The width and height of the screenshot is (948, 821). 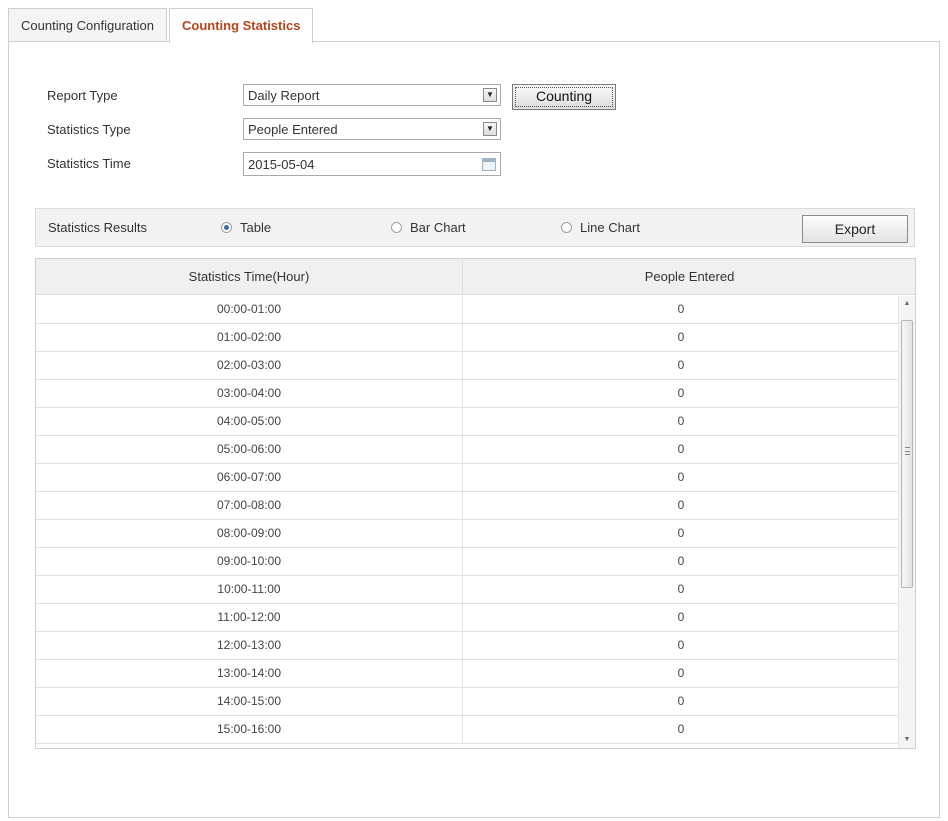 What do you see at coordinates (281, 164) in the screenshot?
I see `statistics-time-value: 2015-05-04` at bounding box center [281, 164].